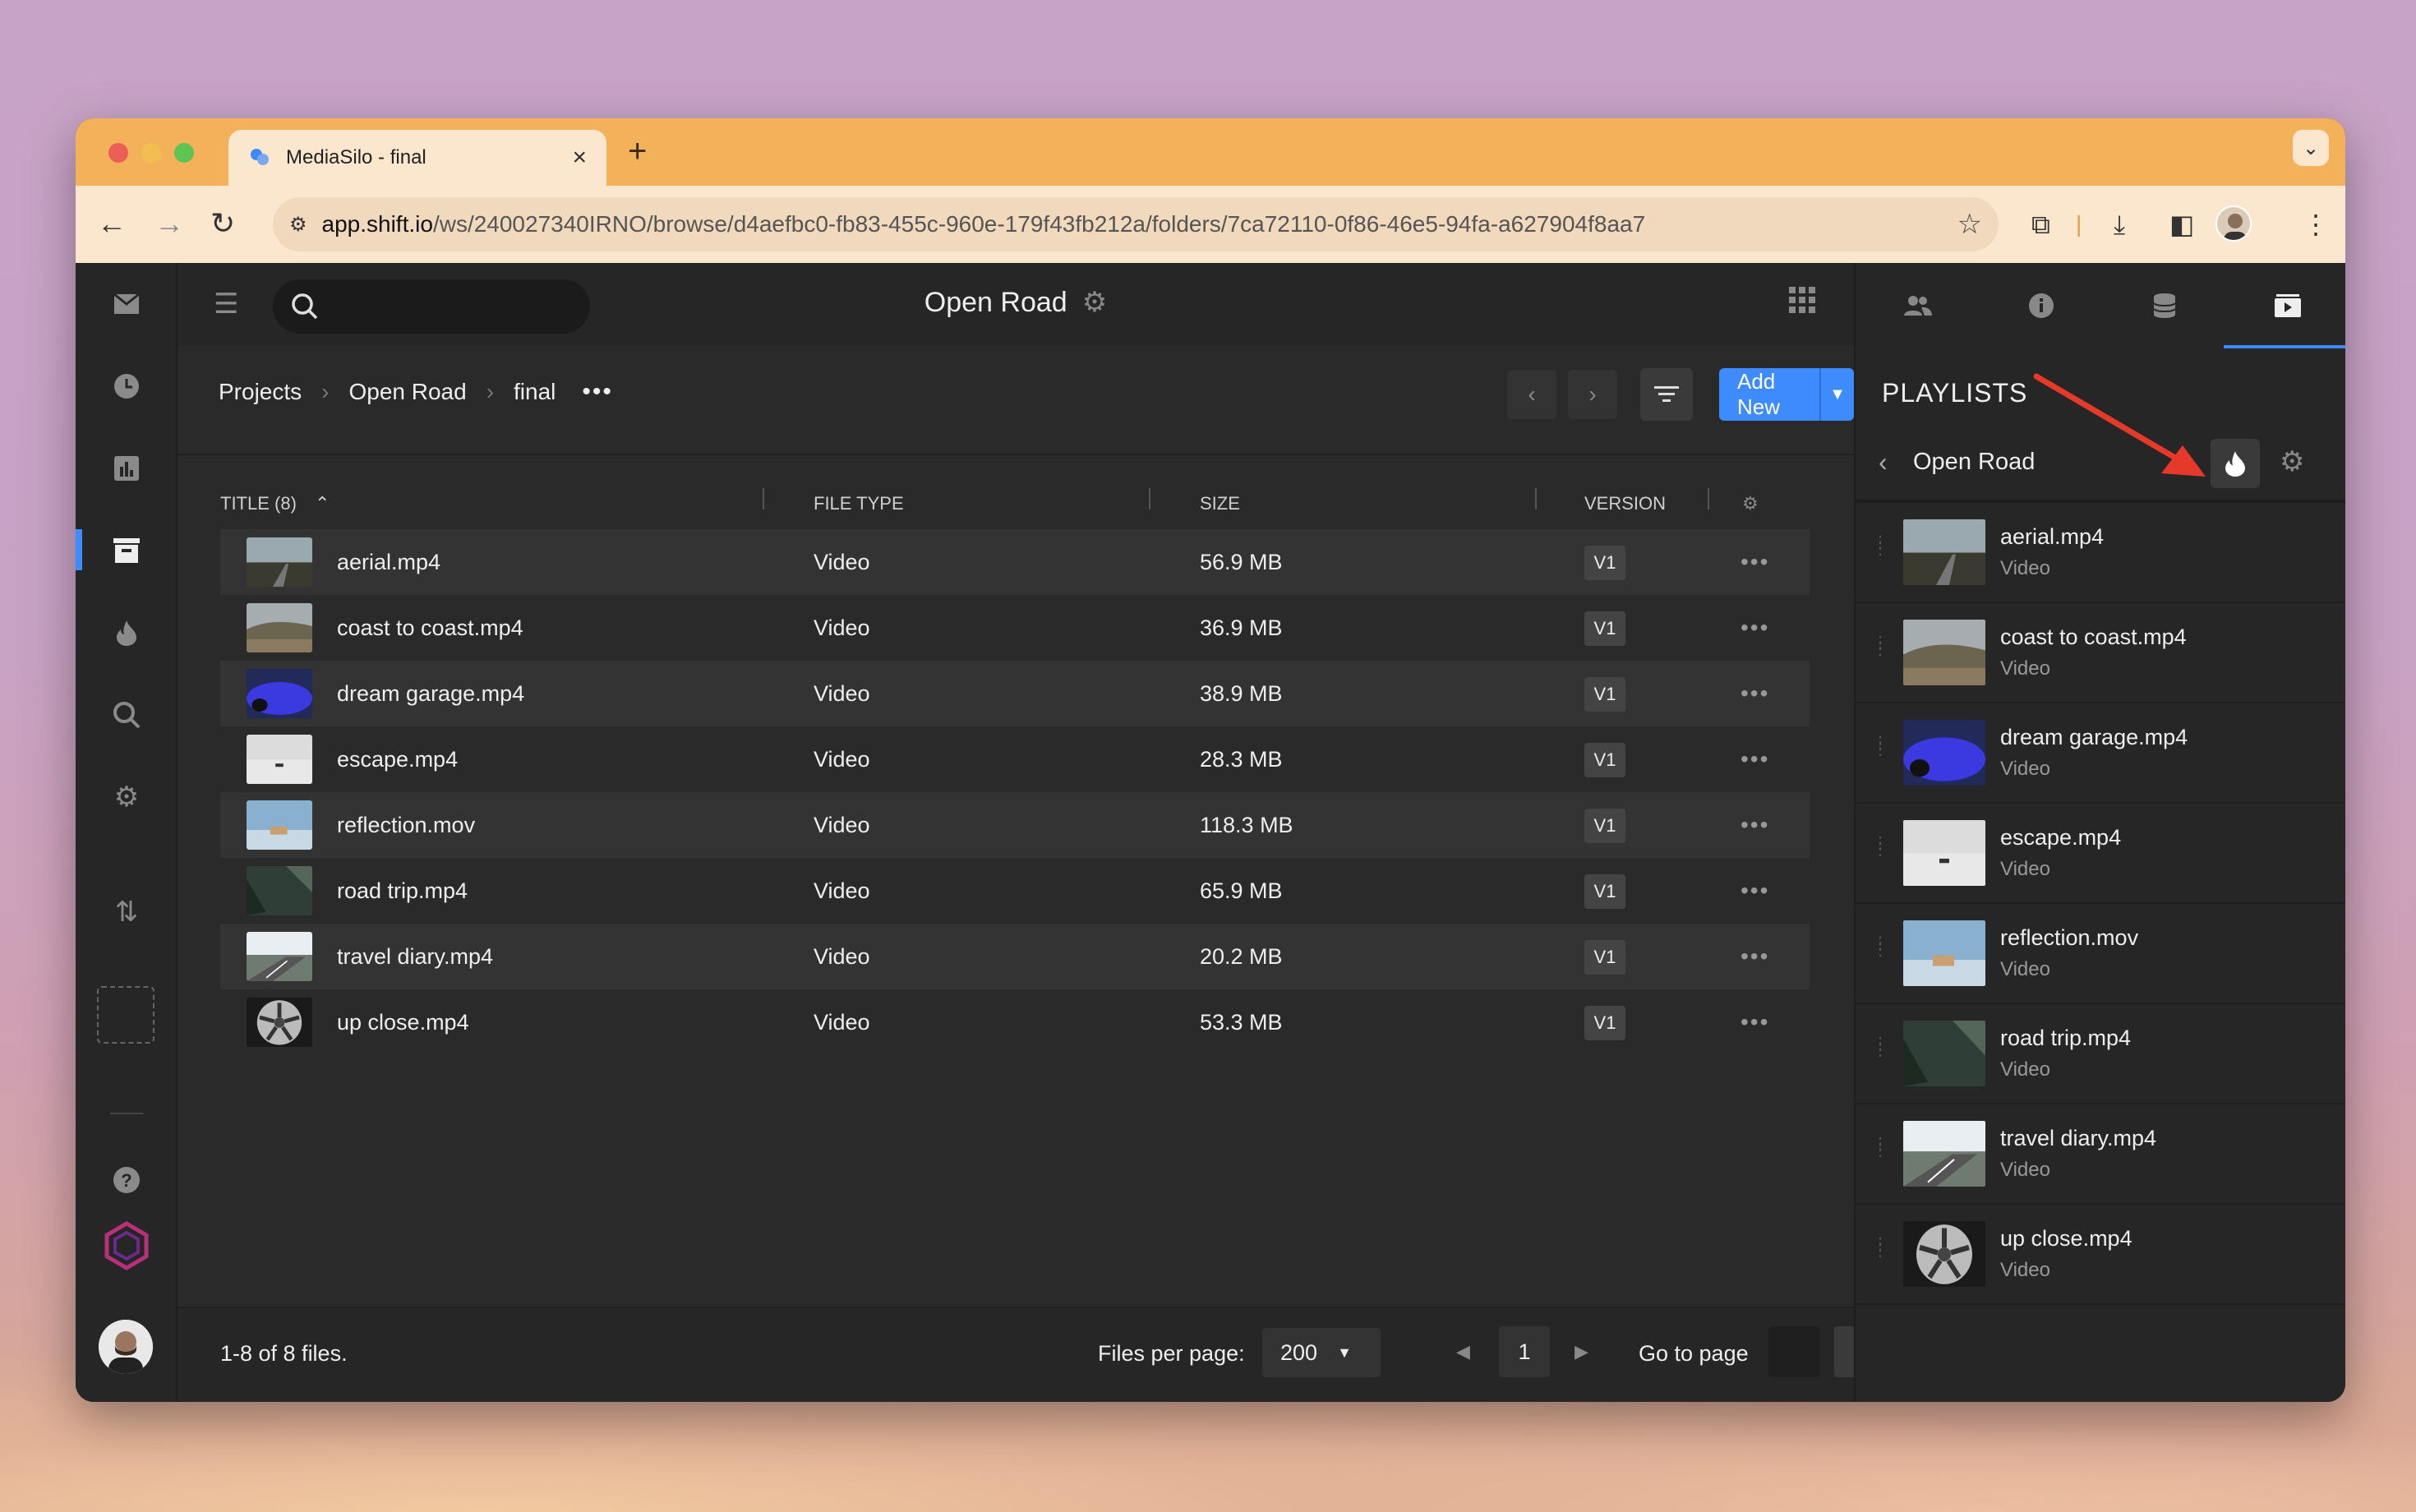 Image resolution: width=2416 pixels, height=1512 pixels. I want to click on playlist-item: ⋮ ⋮ travel diary.mp4 Video, so click(2101, 1155).